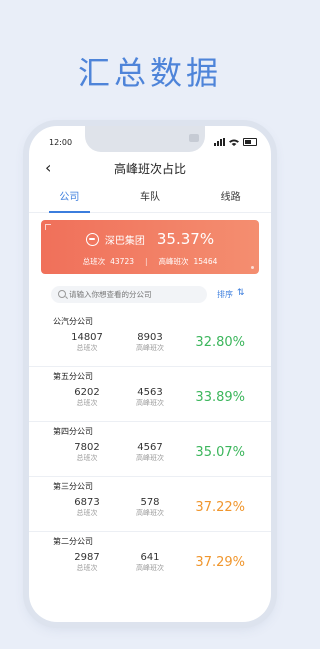 Image resolution: width=320 pixels, height=649 pixels. Describe the element at coordinates (225, 294) in the screenshot. I see `sort-button: 排序` at that location.